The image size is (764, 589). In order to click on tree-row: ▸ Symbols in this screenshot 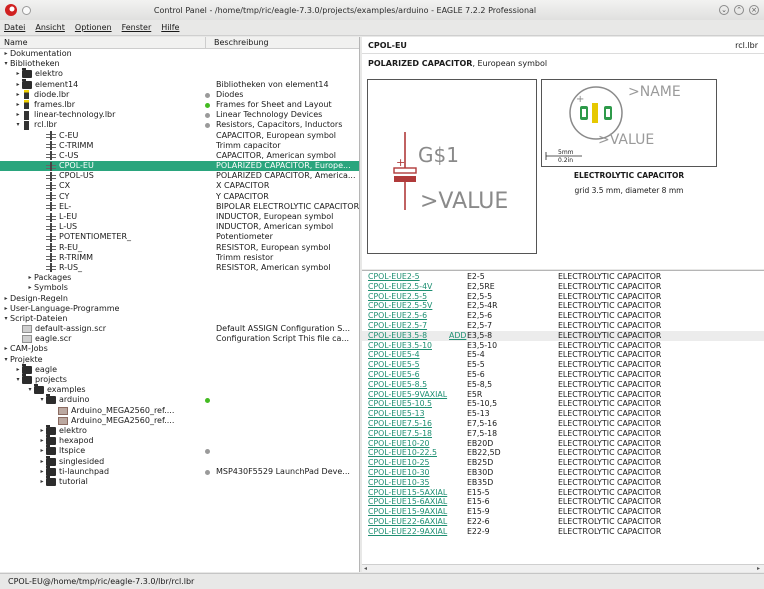, I will do `click(179, 288)`.